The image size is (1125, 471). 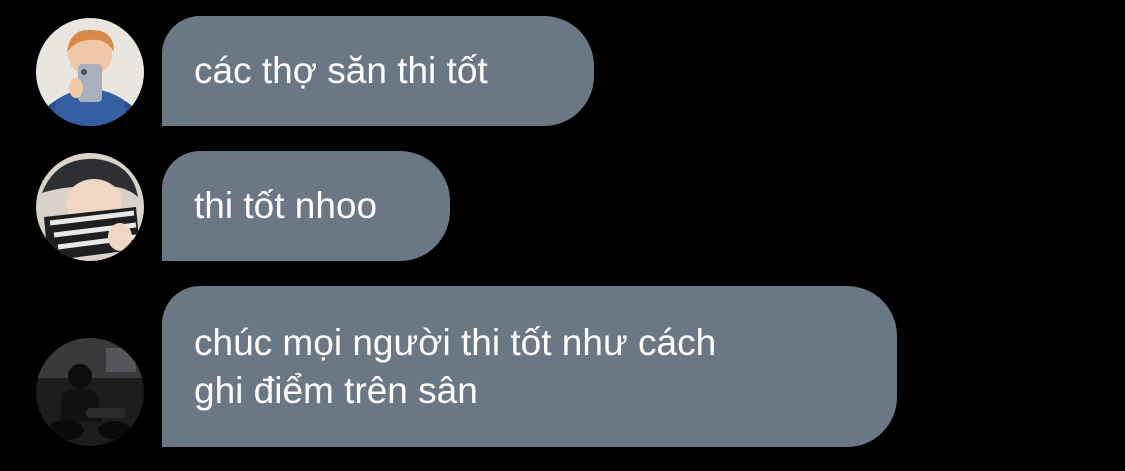 I want to click on message-text: thi tốt nhoo, so click(x=286, y=205).